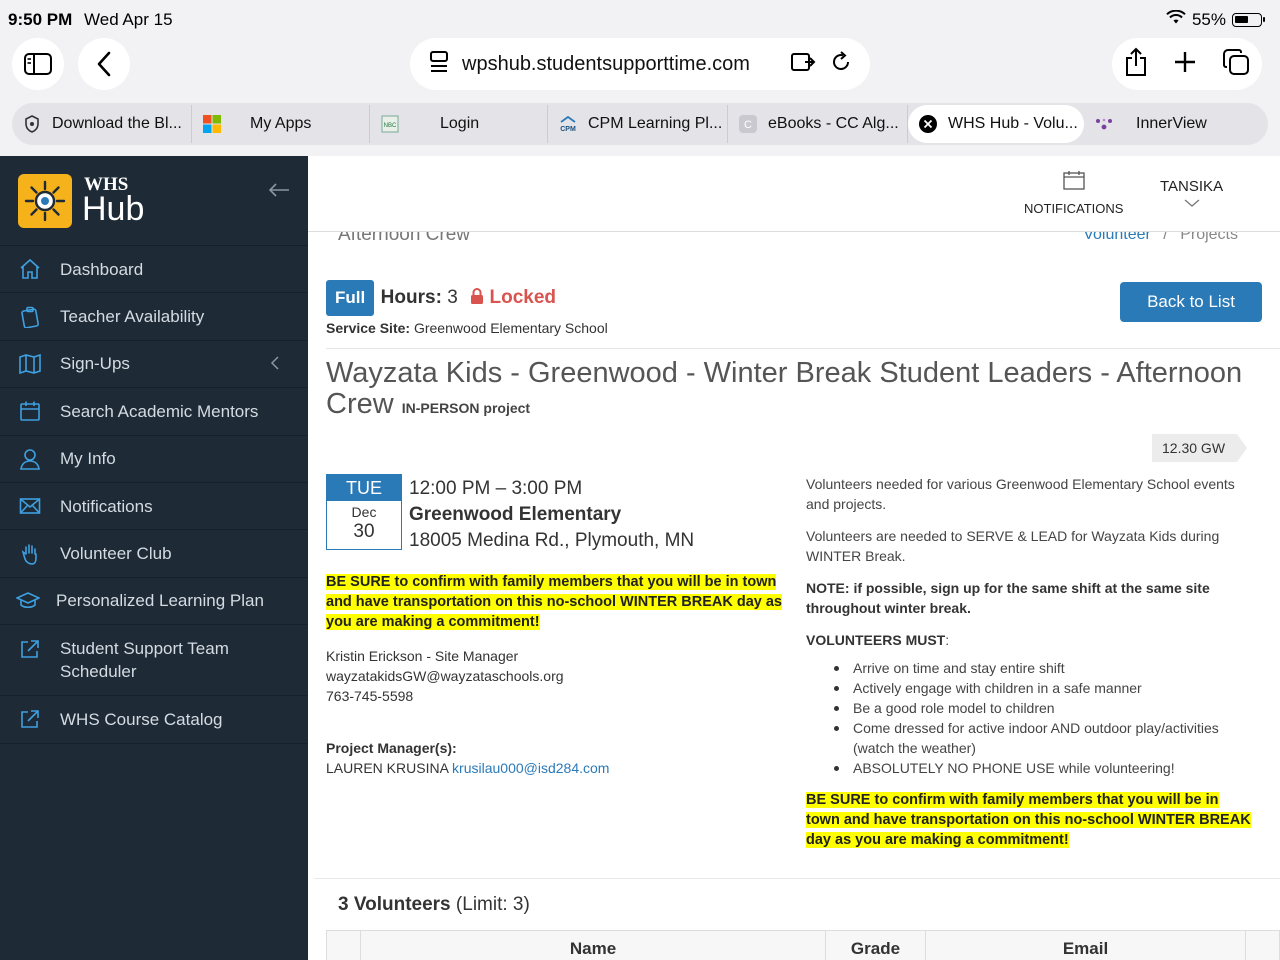 The height and width of the screenshot is (960, 1280). Describe the element at coordinates (530, 768) in the screenshot. I see `pm-email-link: krusilau000@isd284.com` at that location.